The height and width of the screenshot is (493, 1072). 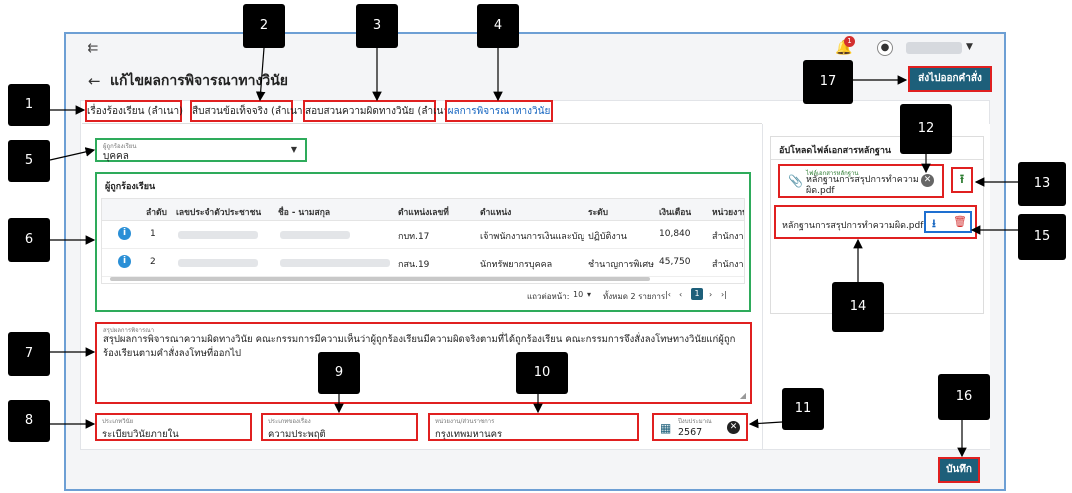 What do you see at coordinates (680, 294) in the screenshot?
I see `prev-page-icon: ‹` at bounding box center [680, 294].